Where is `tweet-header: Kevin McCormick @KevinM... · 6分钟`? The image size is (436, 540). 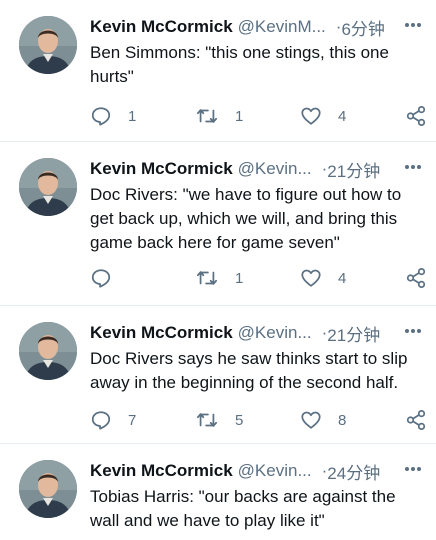 tweet-header: Kevin McCormick @KevinM... · 6分钟 is located at coordinates (258, 27).